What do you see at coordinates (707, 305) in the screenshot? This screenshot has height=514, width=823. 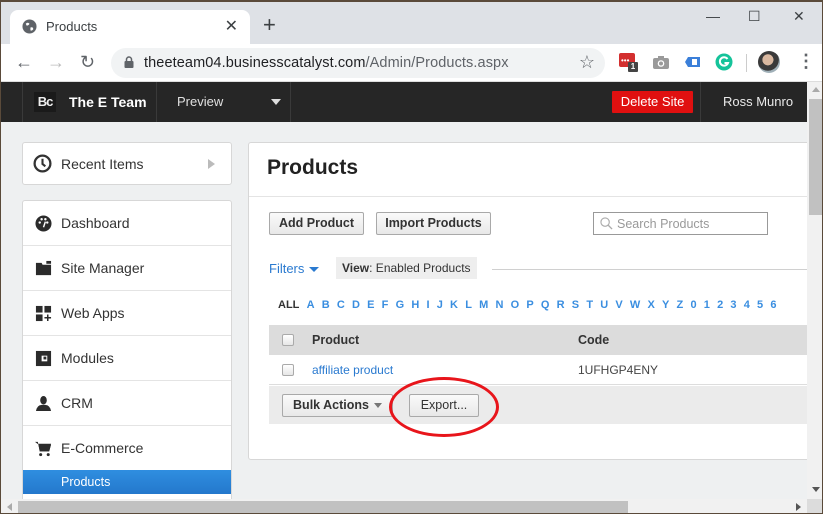 I see `alpha-filter-1: 1` at bounding box center [707, 305].